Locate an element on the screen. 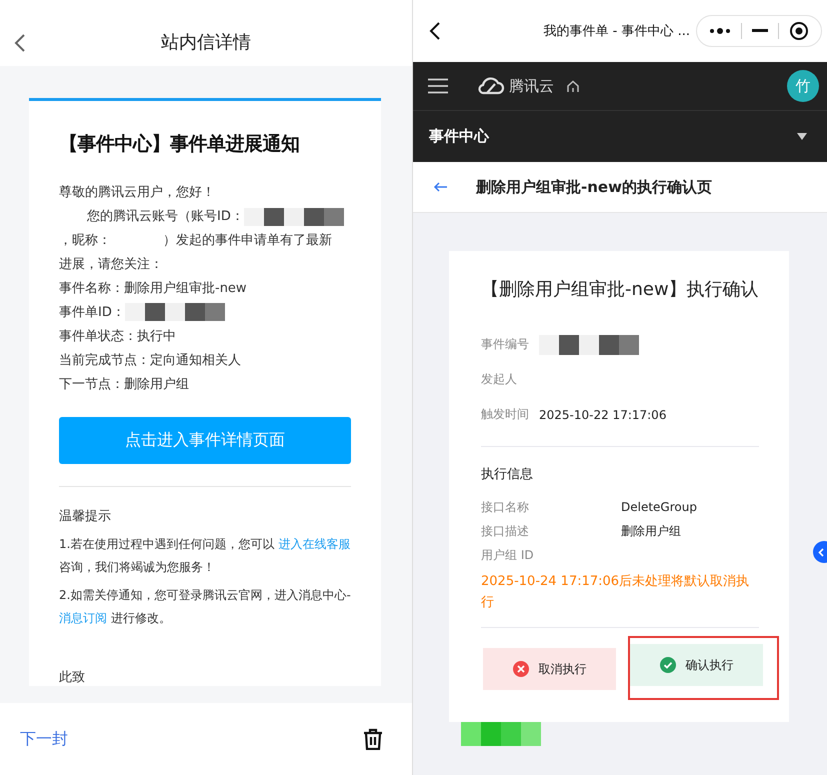 This screenshot has width=827, height=775. check-icon is located at coordinates (668, 665).